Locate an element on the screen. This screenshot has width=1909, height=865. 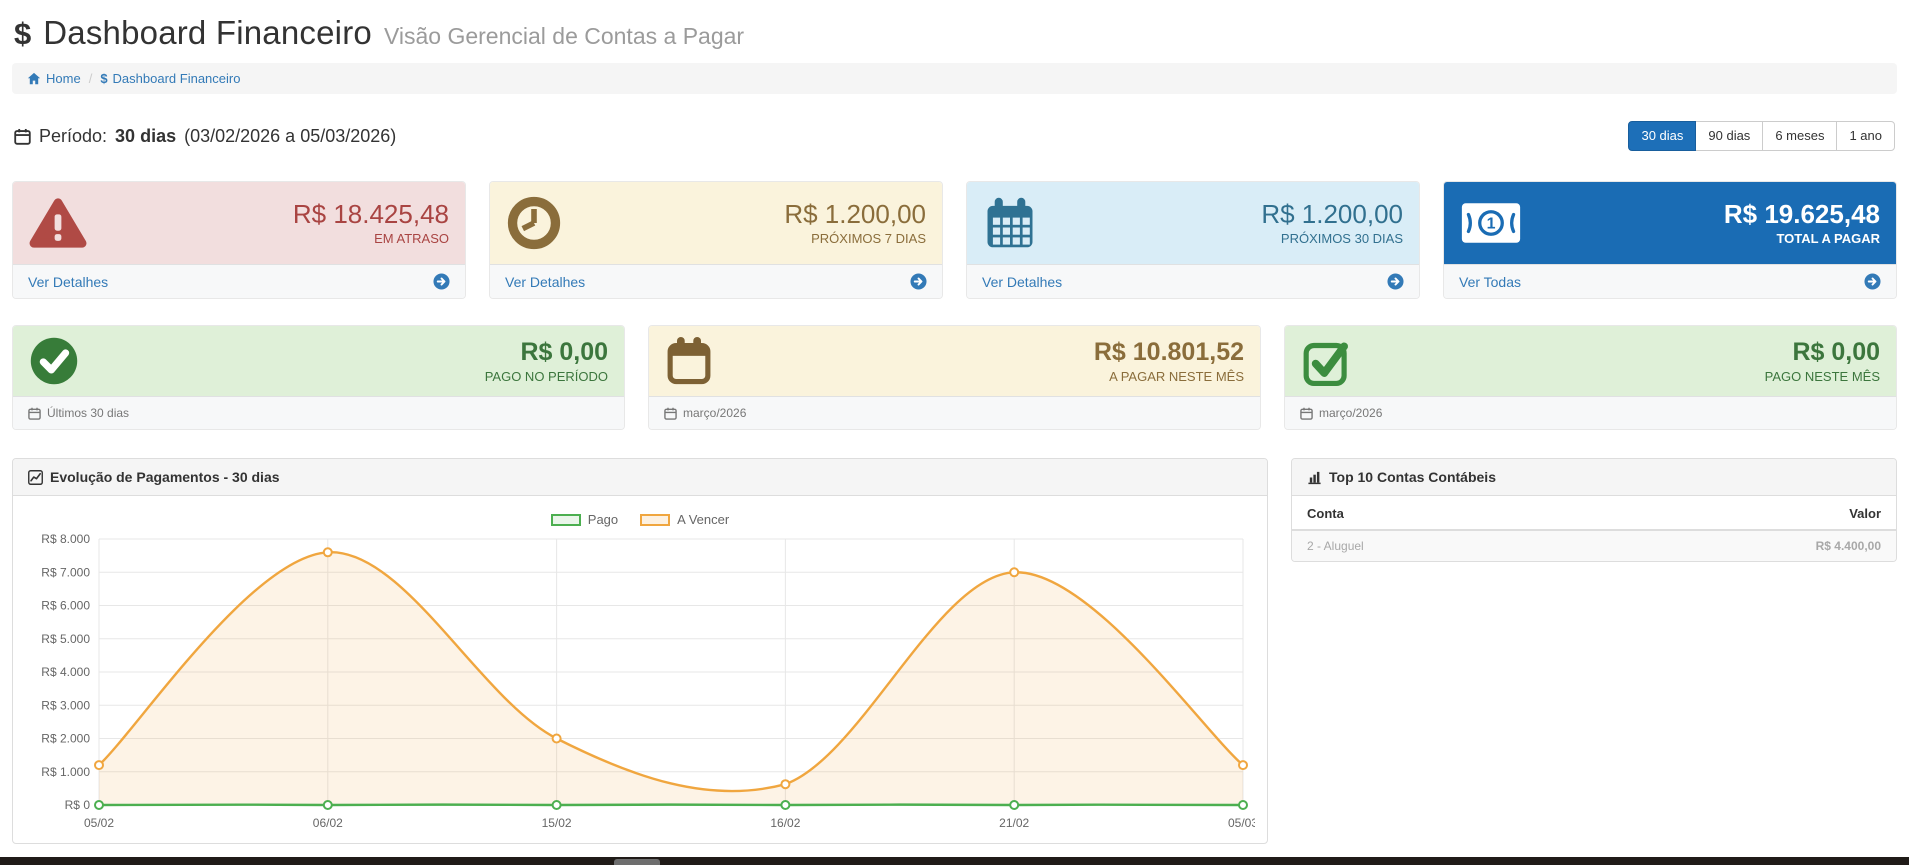
money-bill-icon: 1 is located at coordinates (1491, 223).